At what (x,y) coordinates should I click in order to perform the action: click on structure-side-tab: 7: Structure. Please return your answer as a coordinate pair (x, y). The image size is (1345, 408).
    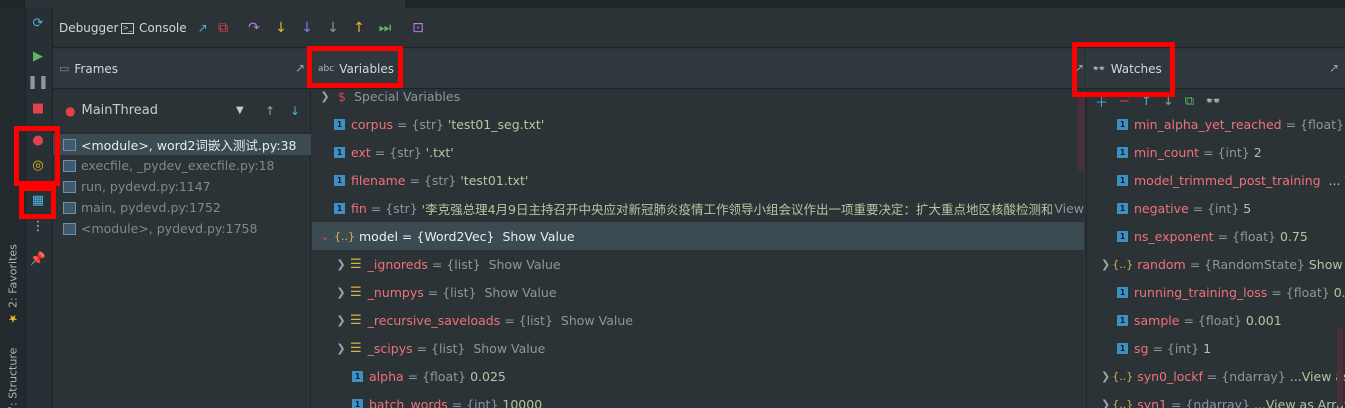
    Looking at the image, I should click on (13, 370).